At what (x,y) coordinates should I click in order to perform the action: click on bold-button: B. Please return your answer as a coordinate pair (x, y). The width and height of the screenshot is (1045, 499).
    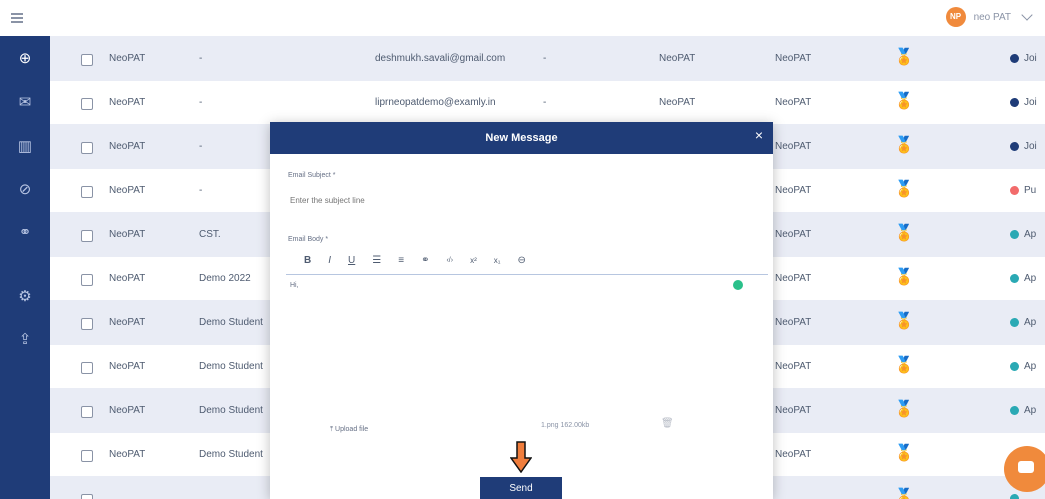
    Looking at the image, I should click on (307, 260).